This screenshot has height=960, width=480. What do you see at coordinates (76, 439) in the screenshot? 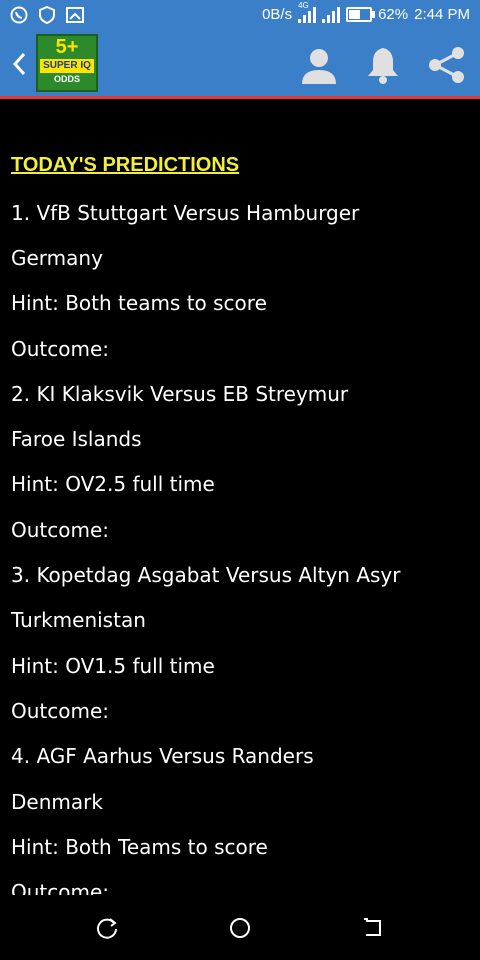
I see `prediction-country: Faroe Islands` at bounding box center [76, 439].